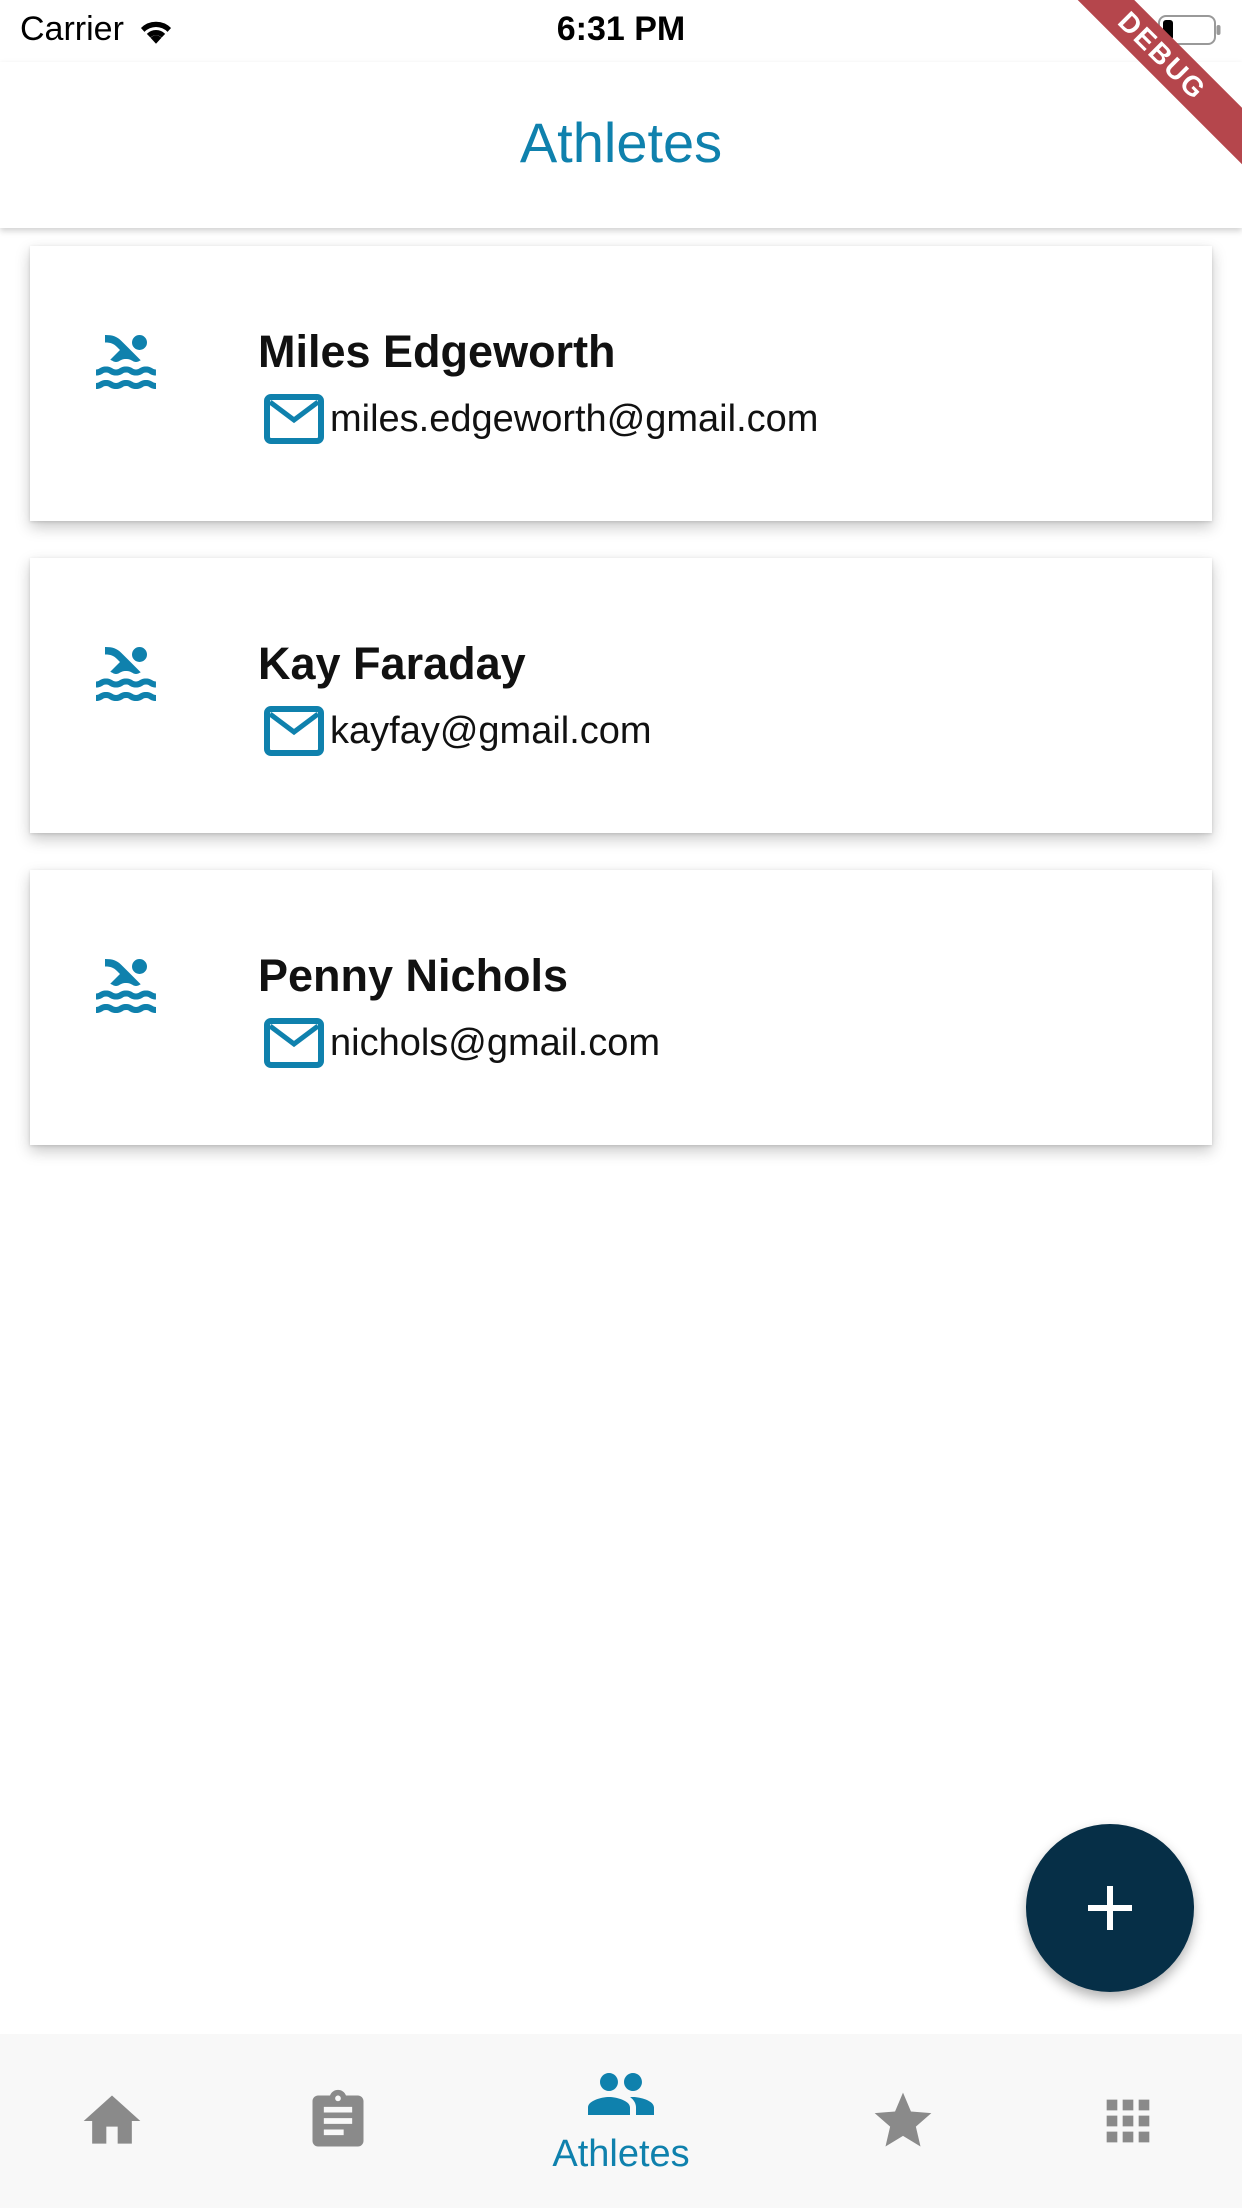 This screenshot has width=1242, height=2208. What do you see at coordinates (621, 142) in the screenshot?
I see `page-title: Athletes` at bounding box center [621, 142].